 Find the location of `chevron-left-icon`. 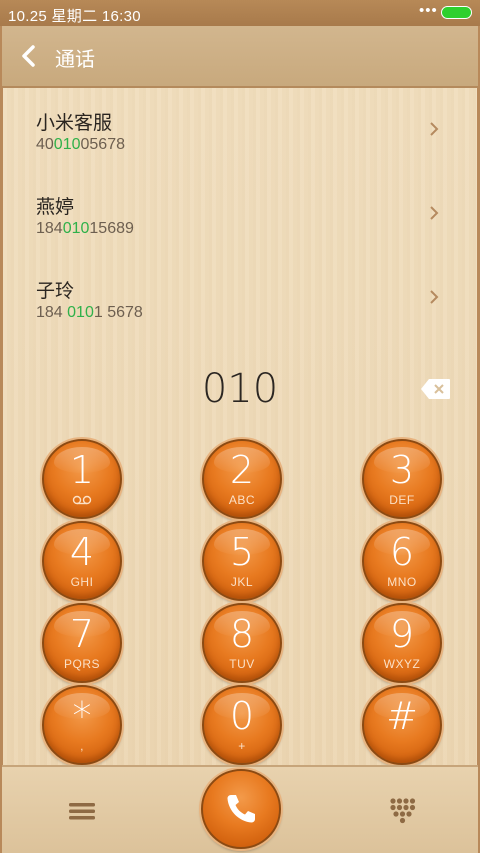

chevron-left-icon is located at coordinates (29, 56).